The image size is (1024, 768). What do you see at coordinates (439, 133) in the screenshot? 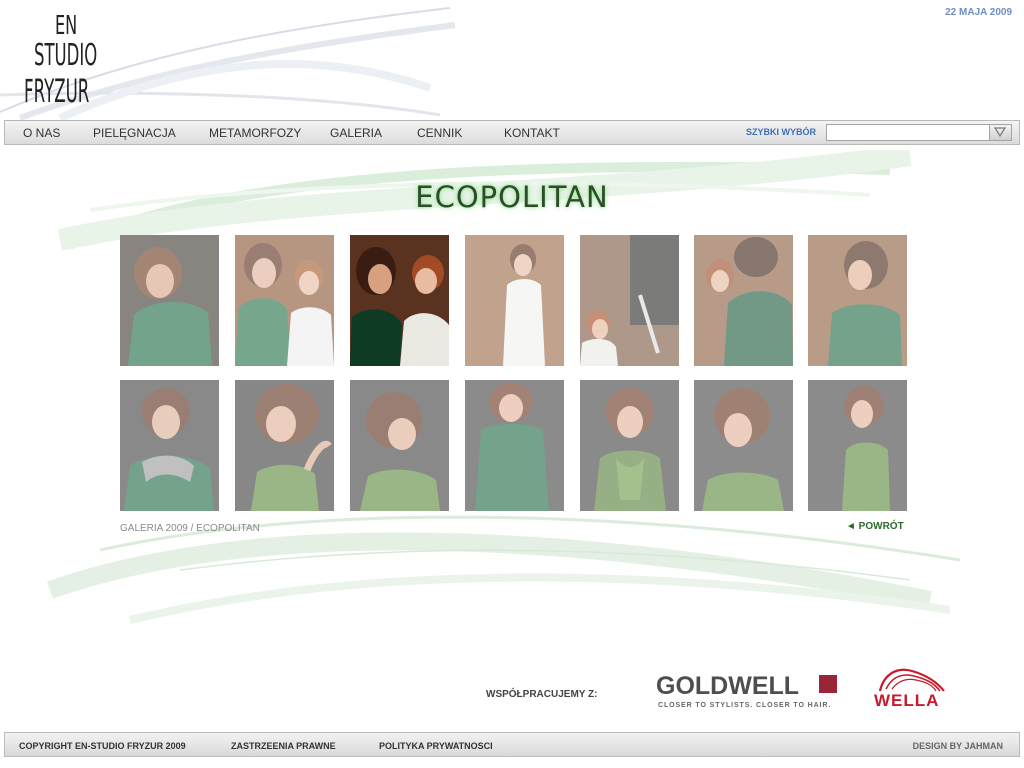
I see `nav-item-cennik: CENNIK` at bounding box center [439, 133].